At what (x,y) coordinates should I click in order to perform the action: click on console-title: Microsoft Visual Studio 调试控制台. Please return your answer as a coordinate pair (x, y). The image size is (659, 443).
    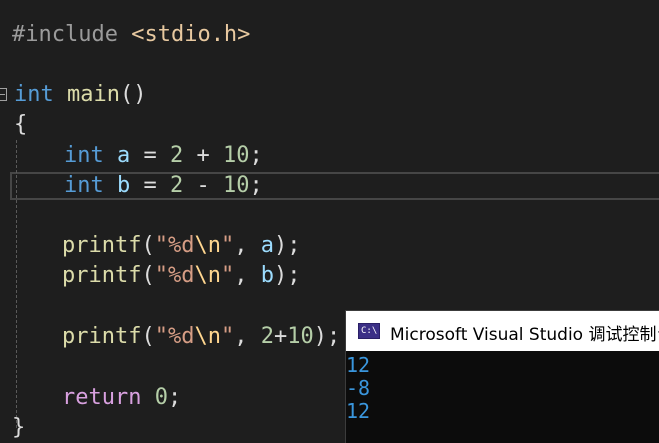
    Looking at the image, I should click on (524, 335).